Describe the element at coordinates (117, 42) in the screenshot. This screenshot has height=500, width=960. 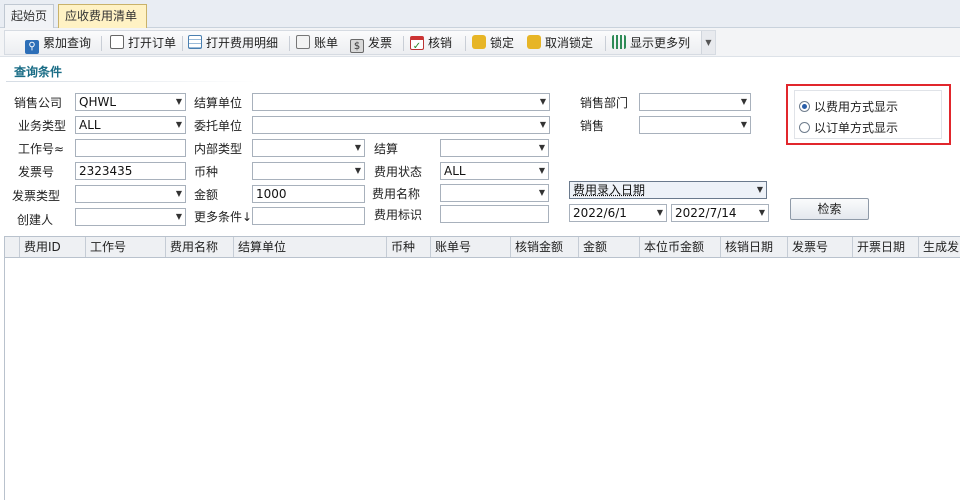
I see `document-icon` at that location.